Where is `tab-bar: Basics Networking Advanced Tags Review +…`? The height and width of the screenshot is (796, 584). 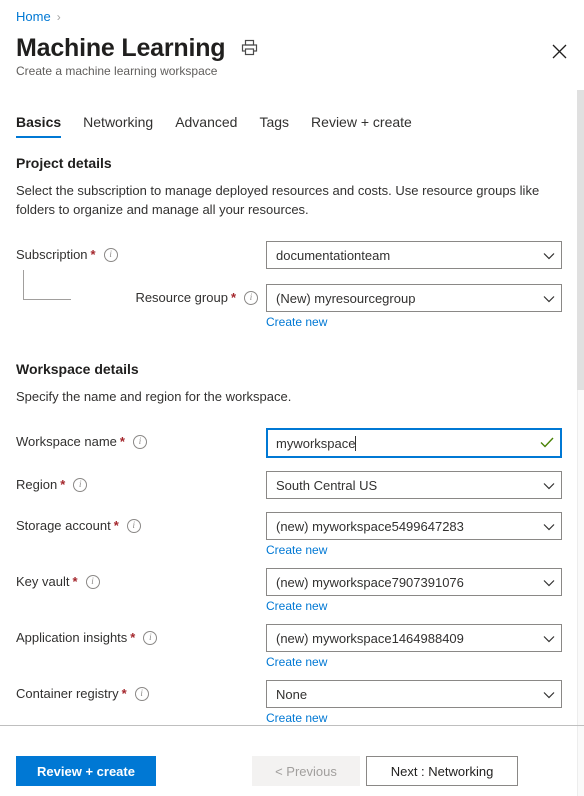 tab-bar: Basics Networking Advanced Tags Review +… is located at coordinates (214, 126).